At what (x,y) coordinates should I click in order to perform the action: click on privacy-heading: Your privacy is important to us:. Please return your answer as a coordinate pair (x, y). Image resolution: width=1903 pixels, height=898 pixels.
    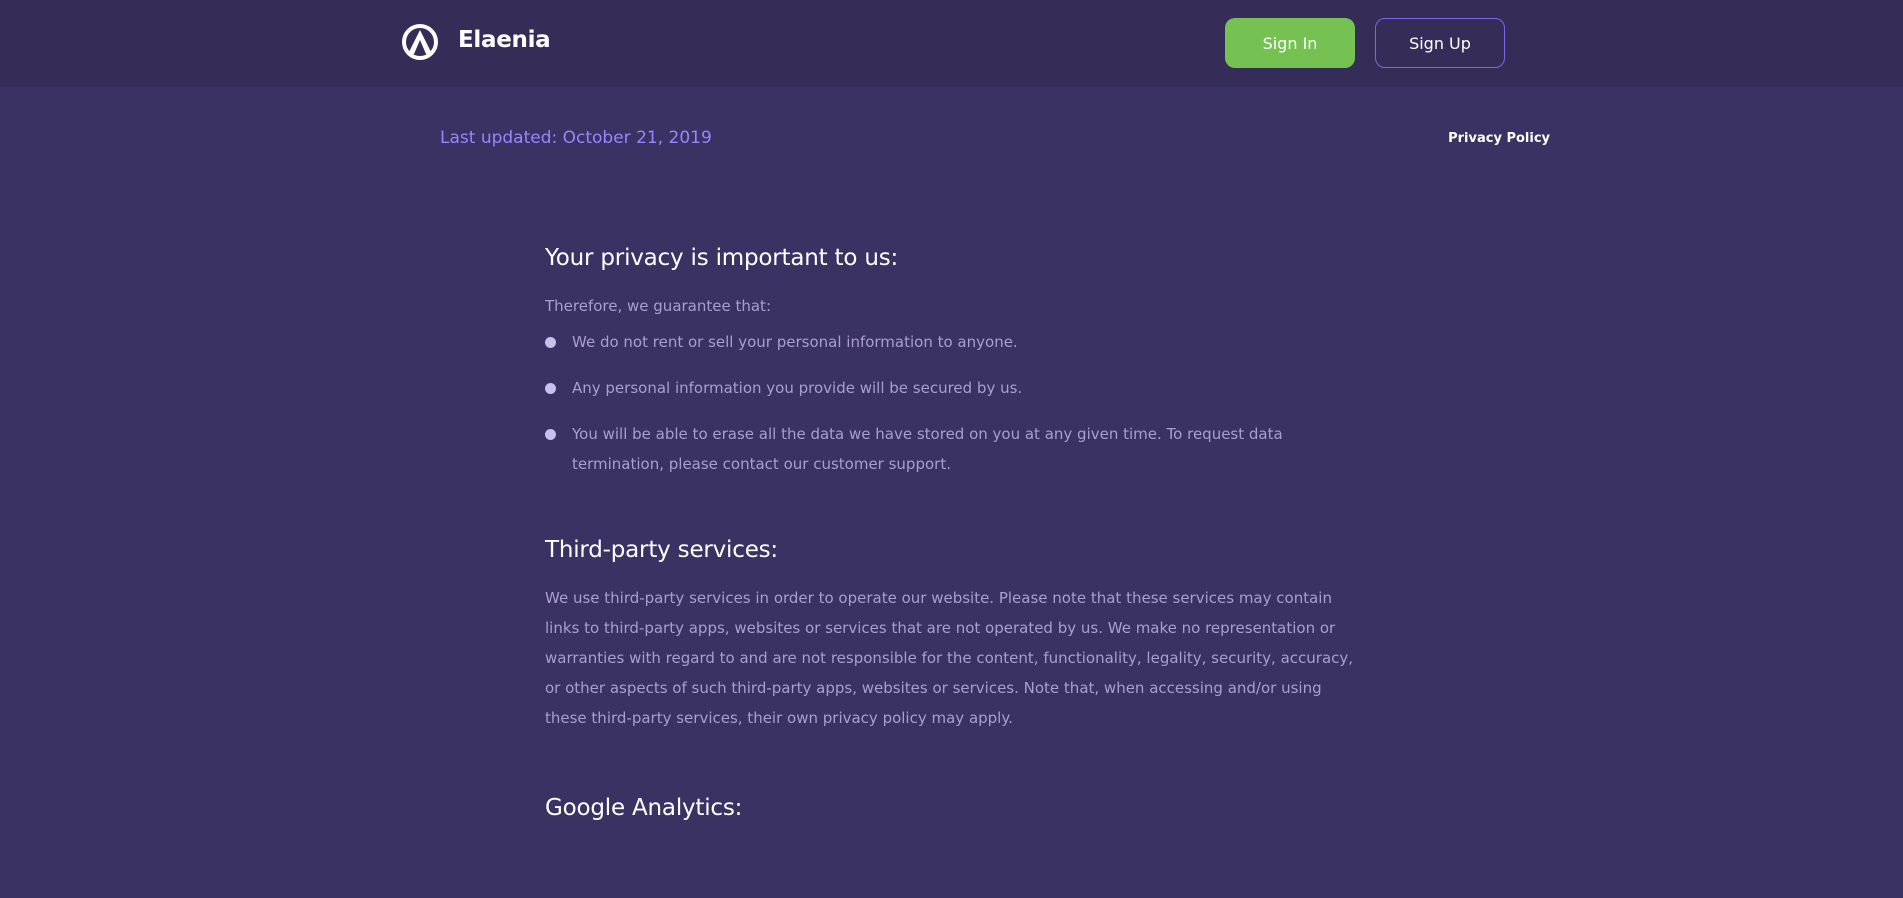
    Looking at the image, I should click on (722, 258).